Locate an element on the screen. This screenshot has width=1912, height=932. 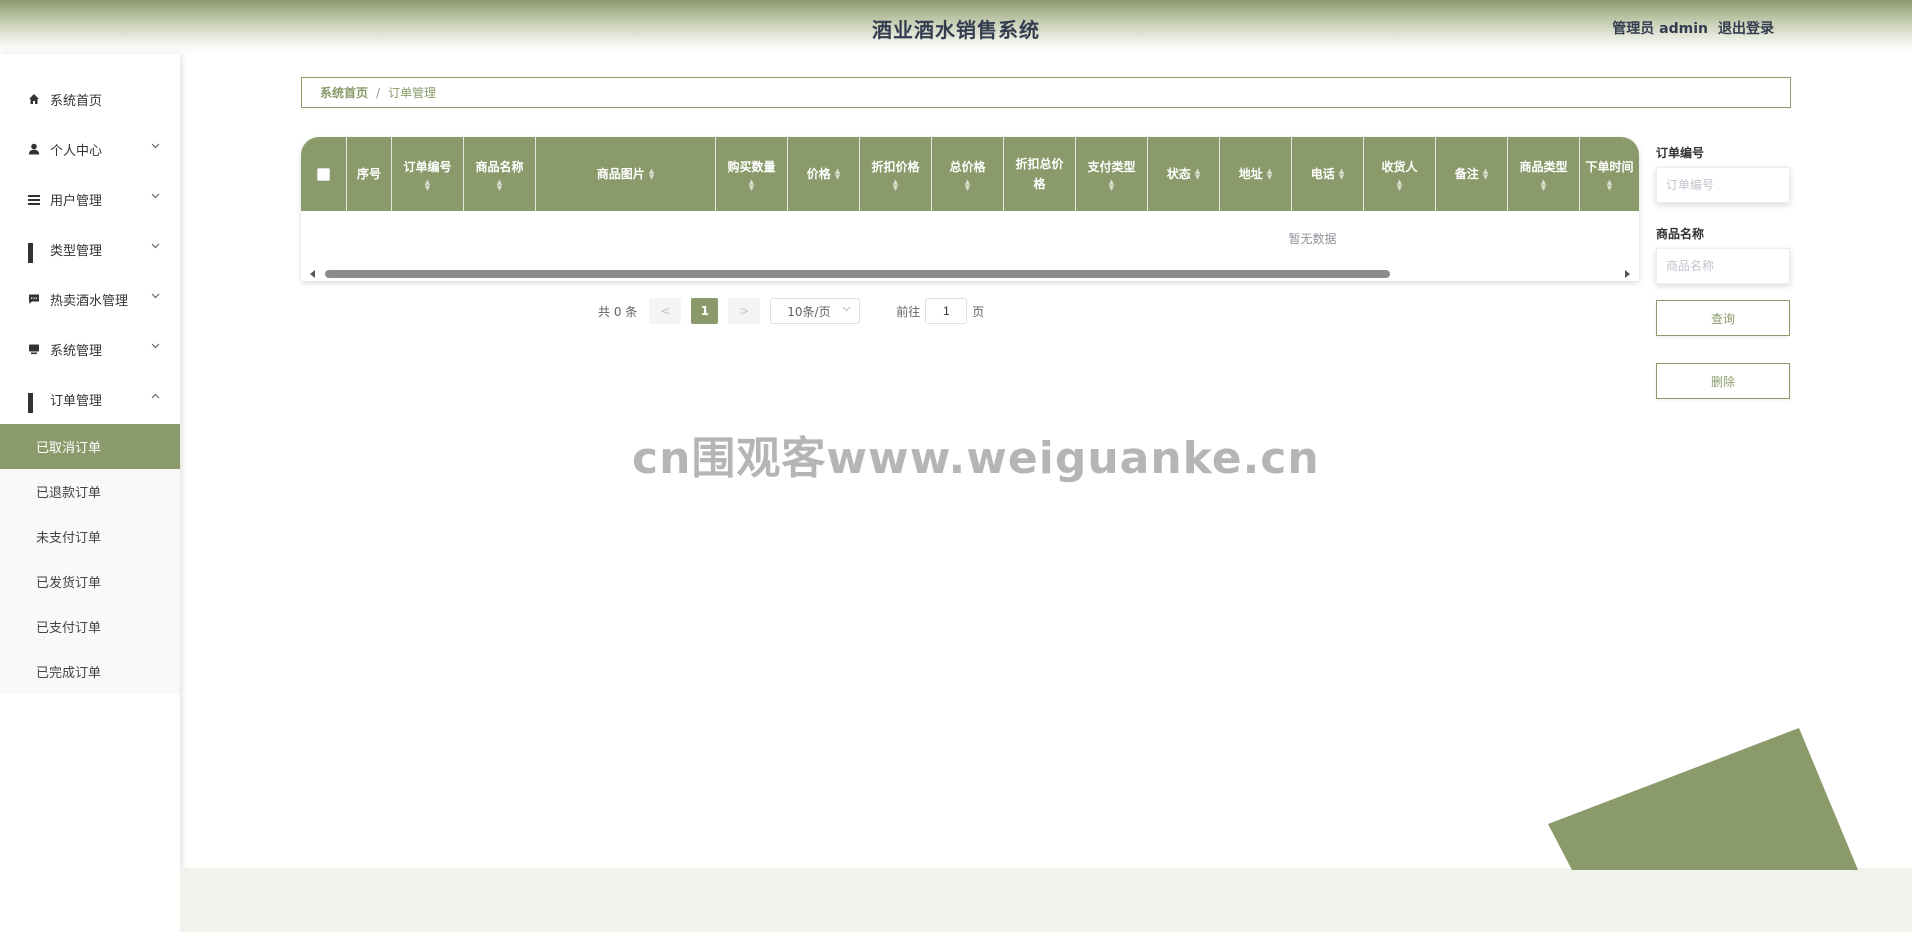
column-header-order-no: 订单编号 ▲ ▼ is located at coordinates (428, 174).